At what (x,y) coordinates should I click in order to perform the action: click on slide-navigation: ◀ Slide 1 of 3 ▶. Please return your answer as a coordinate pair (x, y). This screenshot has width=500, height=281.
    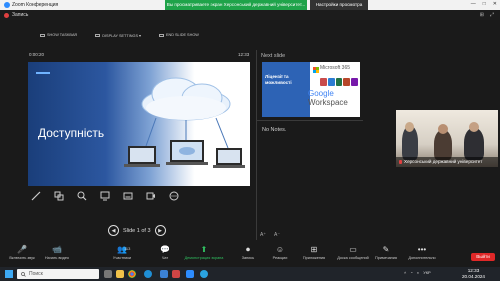
    Looking at the image, I should click on (137, 230).